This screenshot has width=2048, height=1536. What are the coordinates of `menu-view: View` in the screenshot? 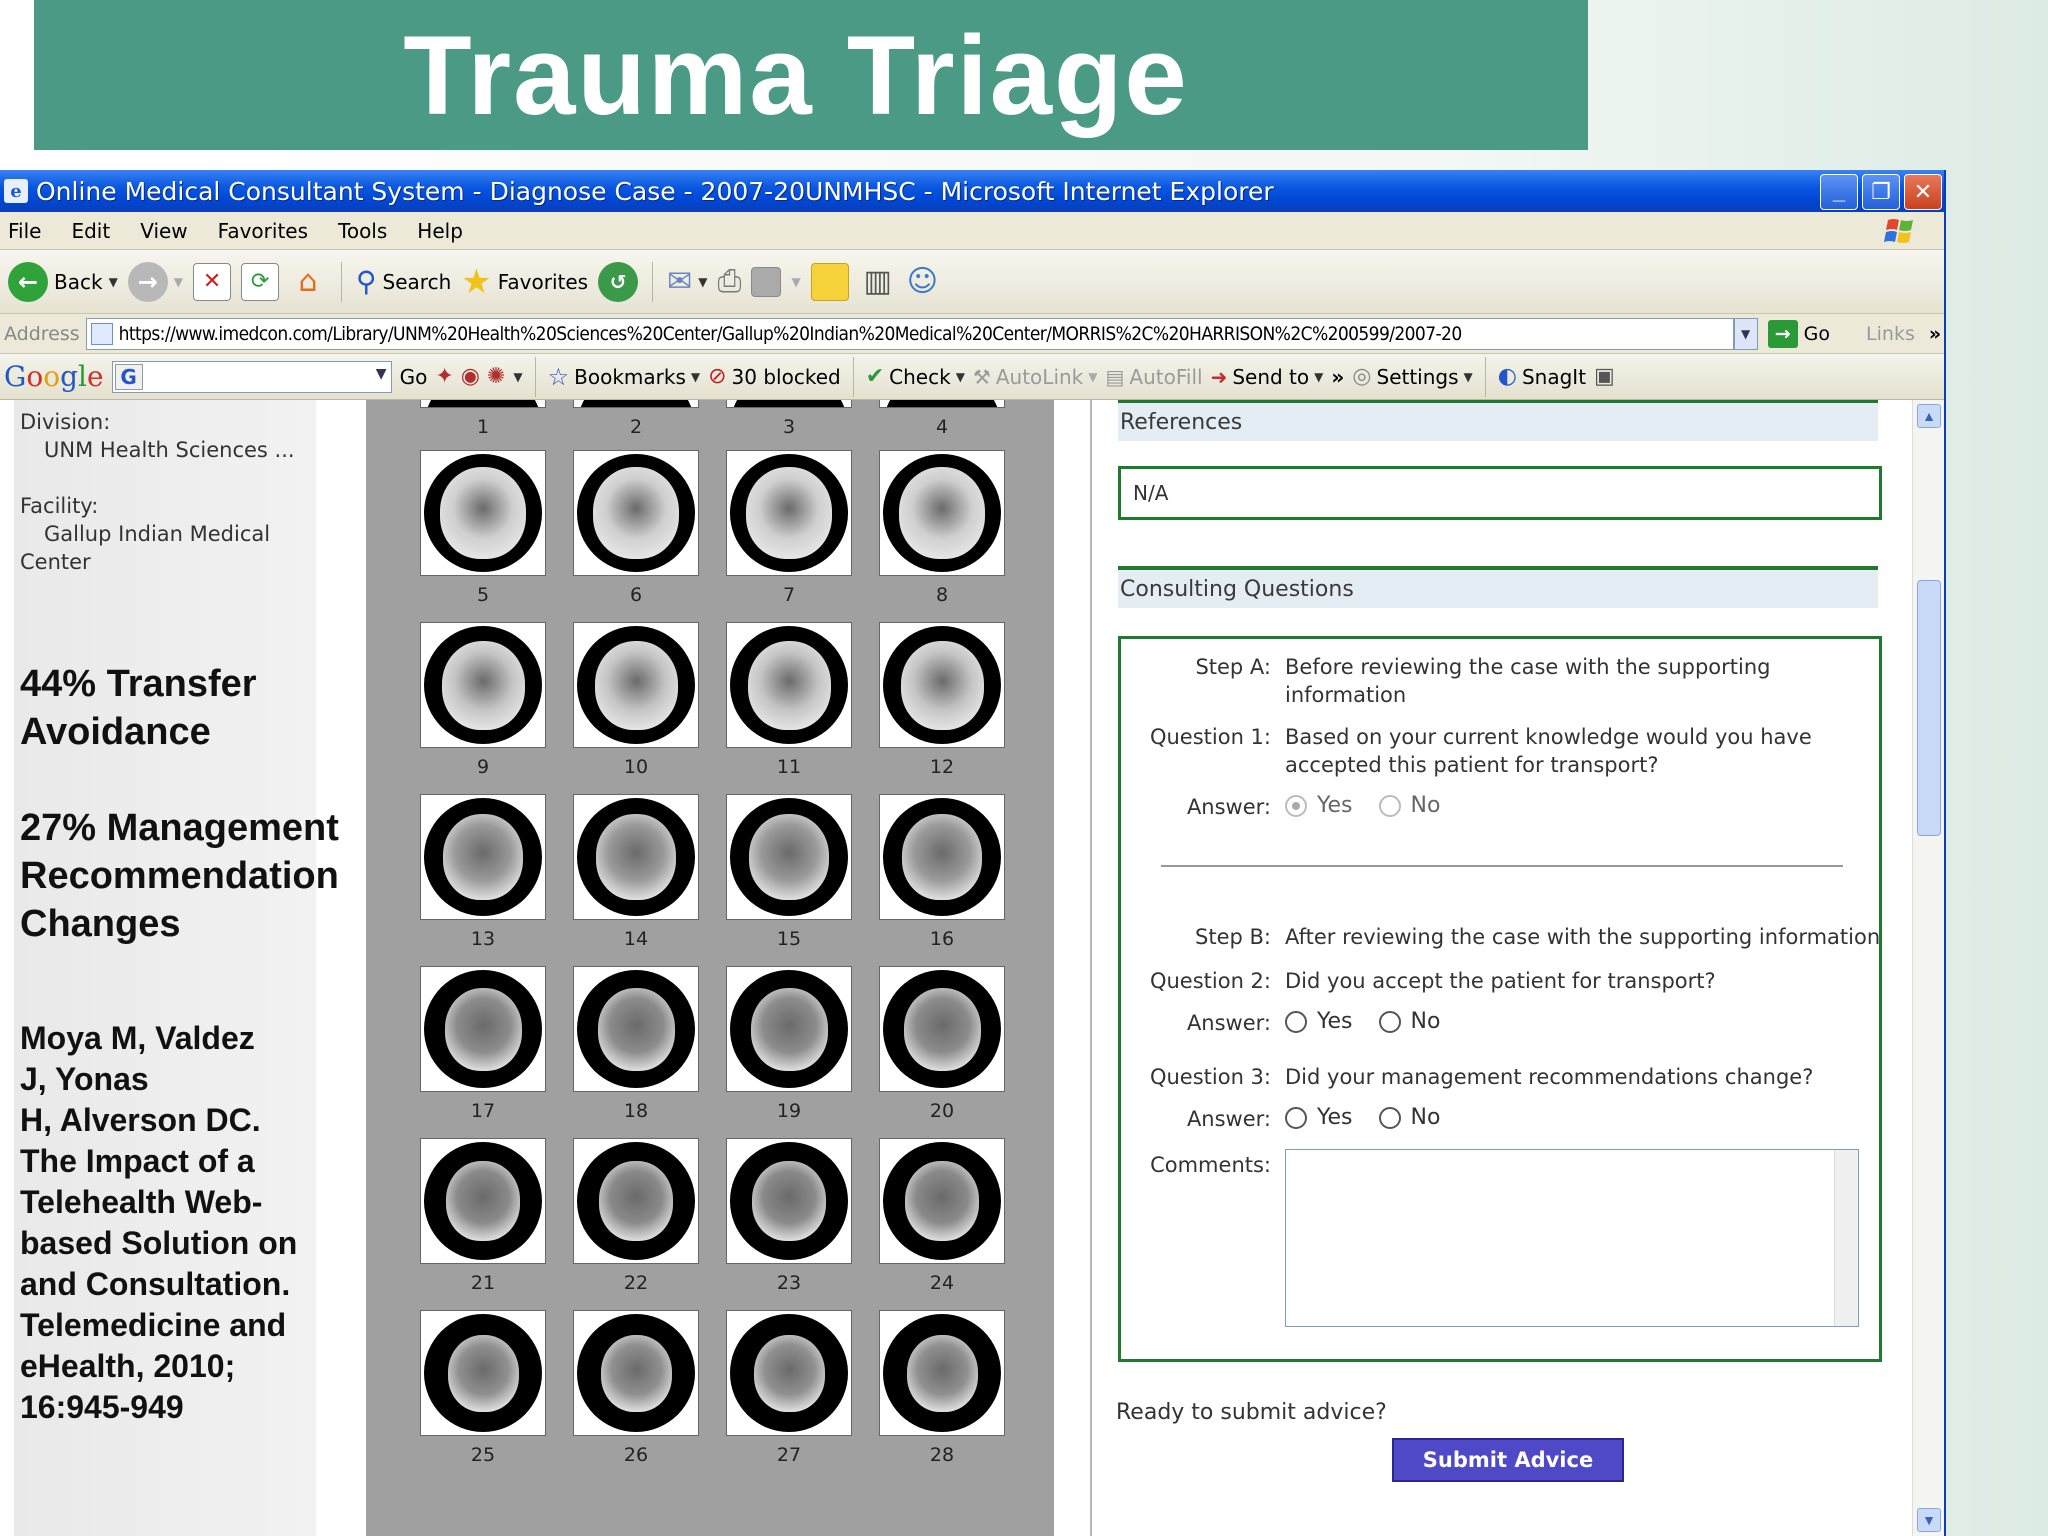 It's located at (163, 231).